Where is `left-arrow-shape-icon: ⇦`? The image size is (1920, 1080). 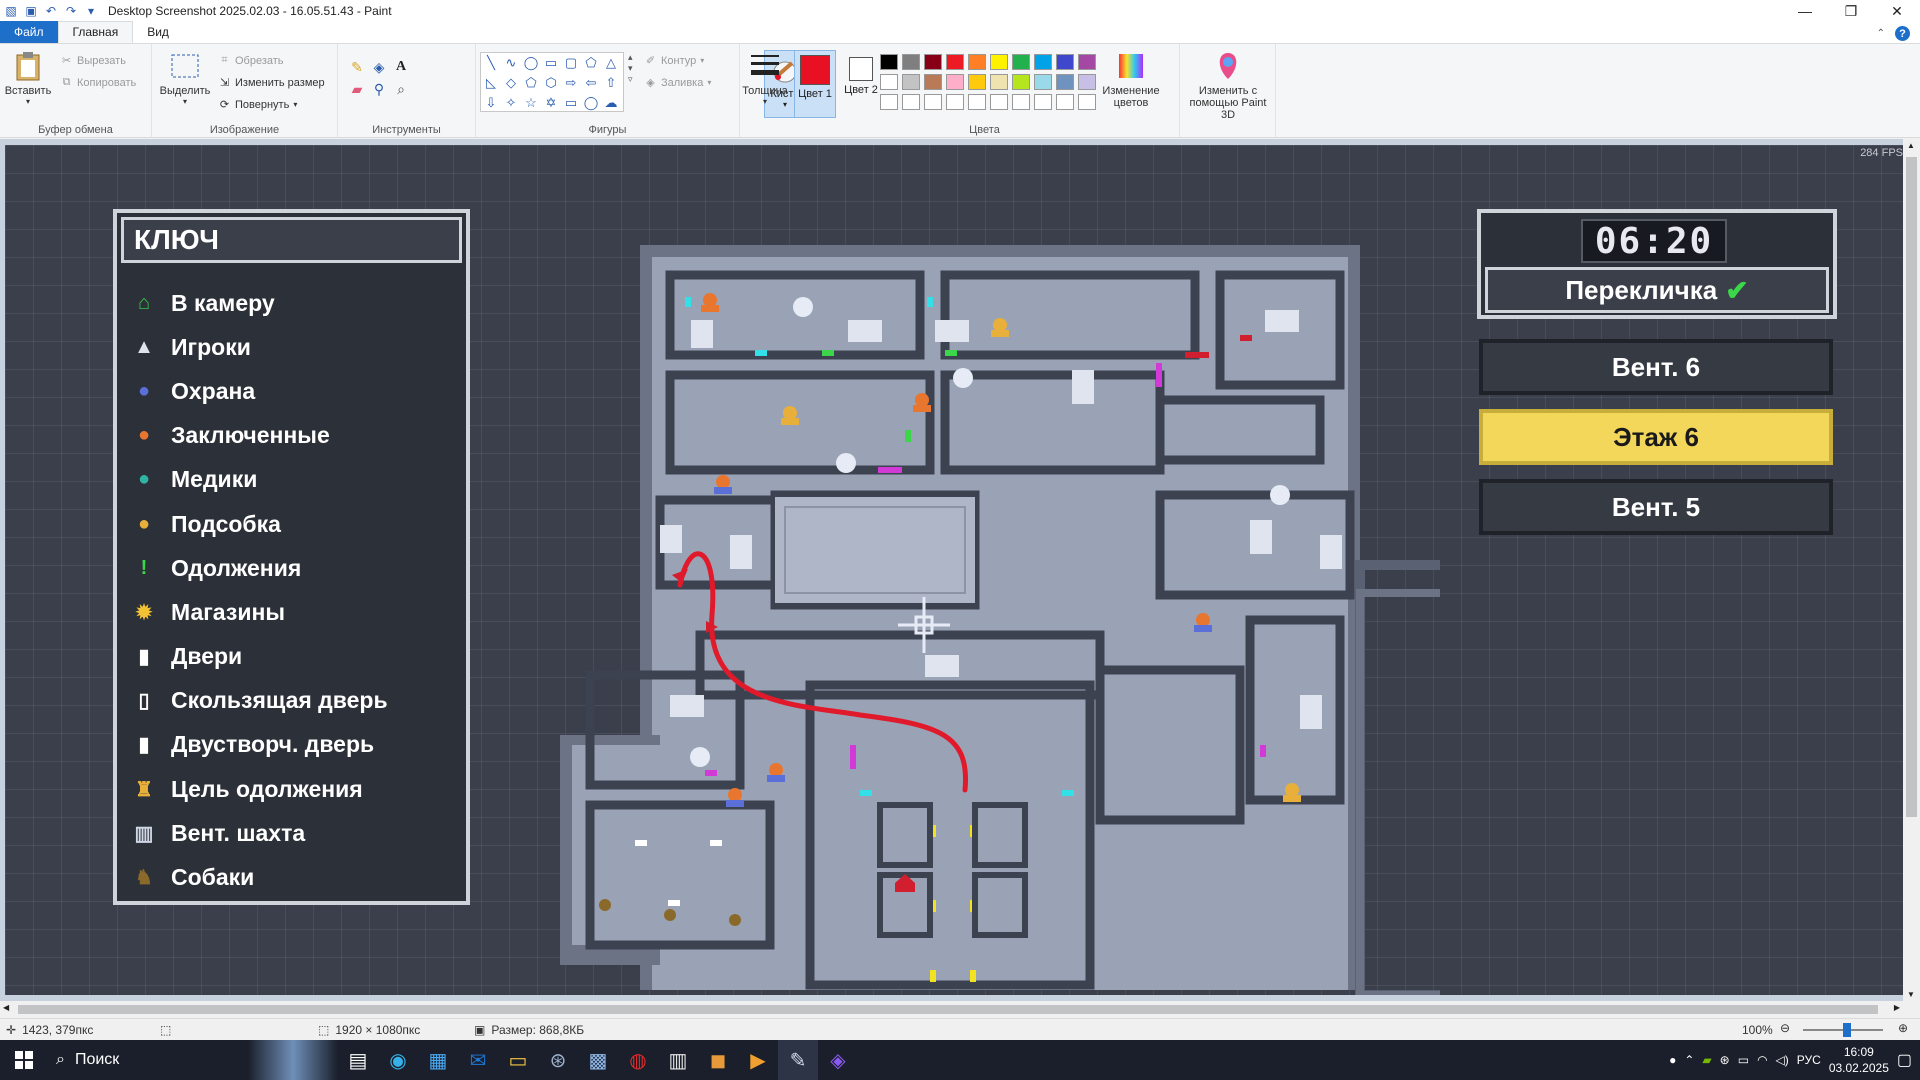
left-arrow-shape-icon: ⇦ is located at coordinates (591, 83).